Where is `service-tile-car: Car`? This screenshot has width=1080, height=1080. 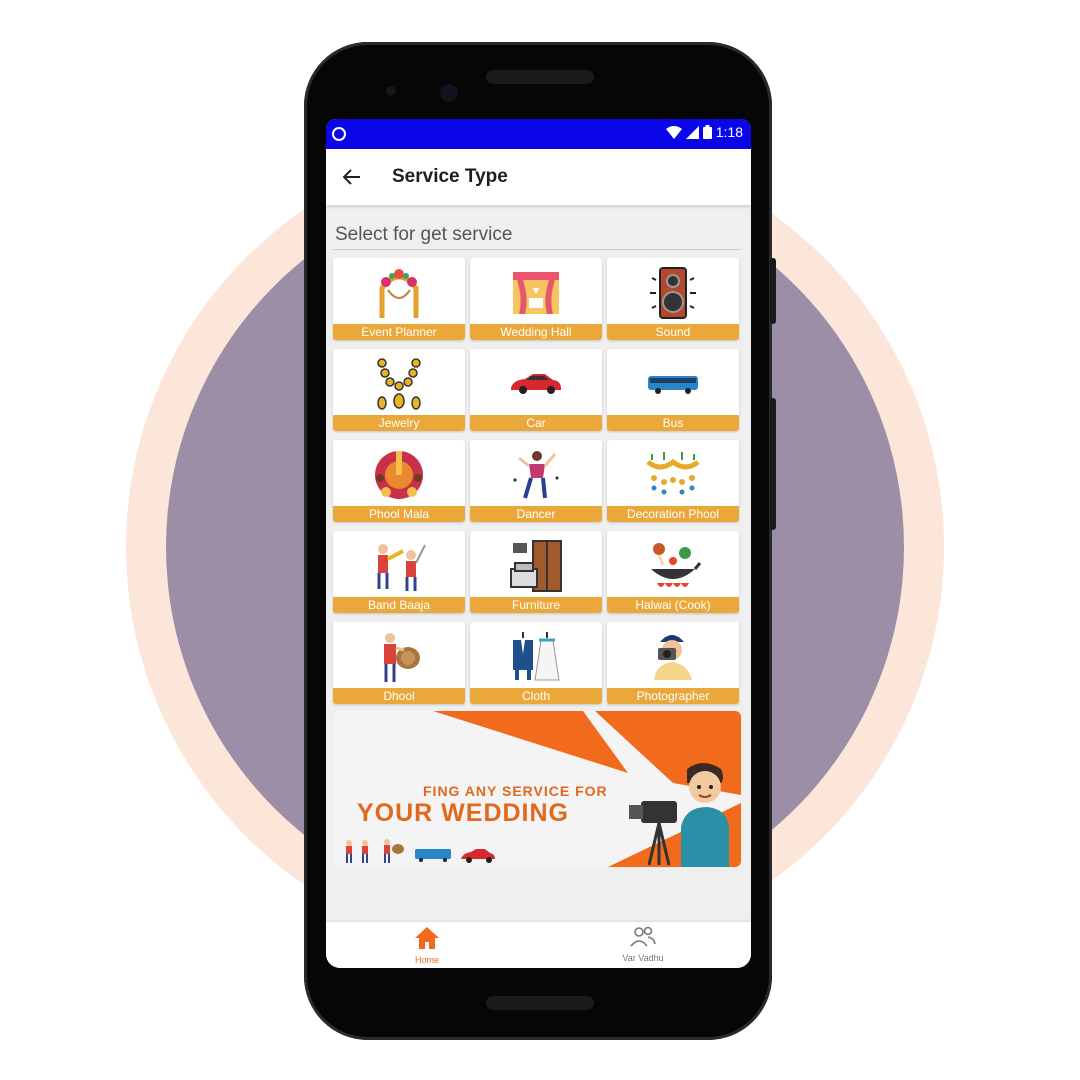 service-tile-car: Car is located at coordinates (536, 390).